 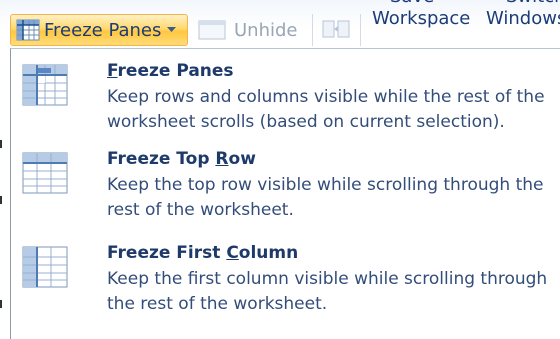 I want to click on switch-windows-button: Switch Windows, so click(x=523, y=15).